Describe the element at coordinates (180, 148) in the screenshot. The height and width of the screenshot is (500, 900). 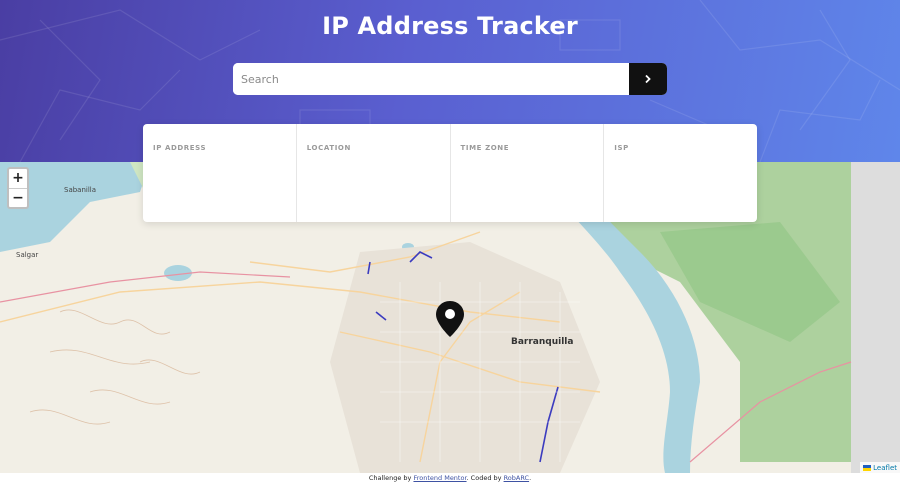
I see `ip-address-label: IP ADDRESS` at that location.